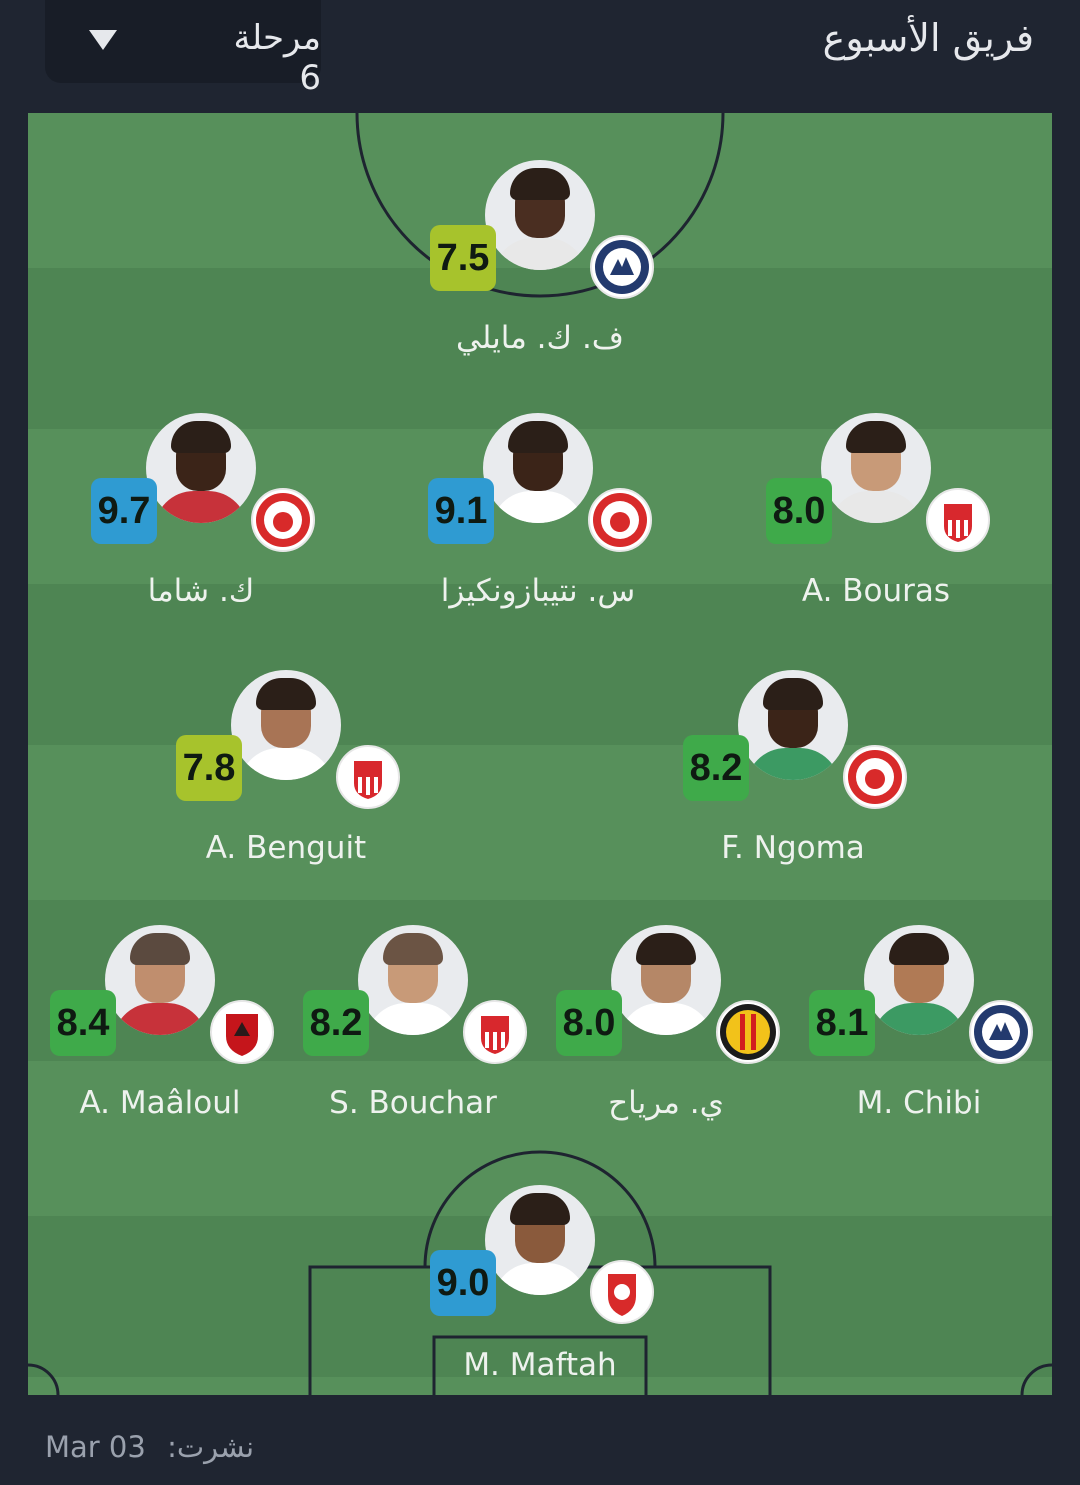  I want to click on player-card: 8.2 F. Ngoma, so click(793, 770).